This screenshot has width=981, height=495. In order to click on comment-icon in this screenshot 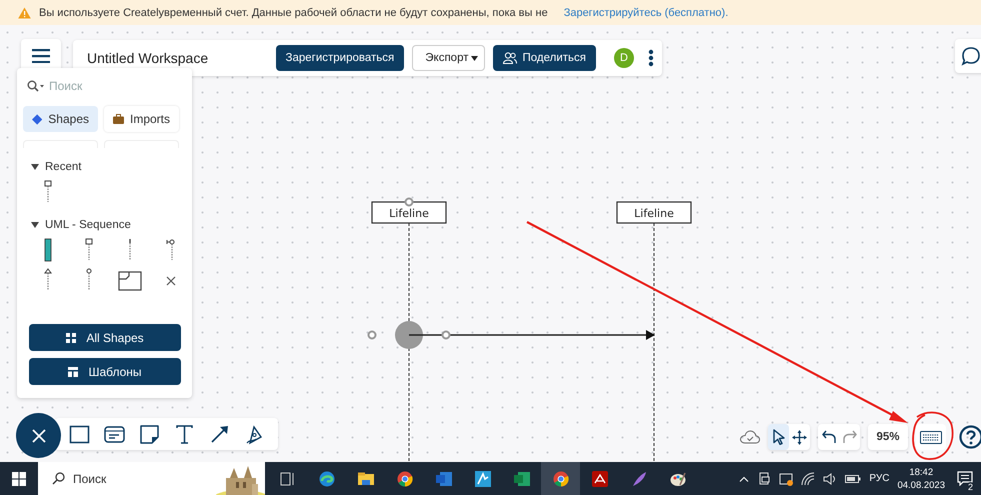, I will do `click(971, 56)`.